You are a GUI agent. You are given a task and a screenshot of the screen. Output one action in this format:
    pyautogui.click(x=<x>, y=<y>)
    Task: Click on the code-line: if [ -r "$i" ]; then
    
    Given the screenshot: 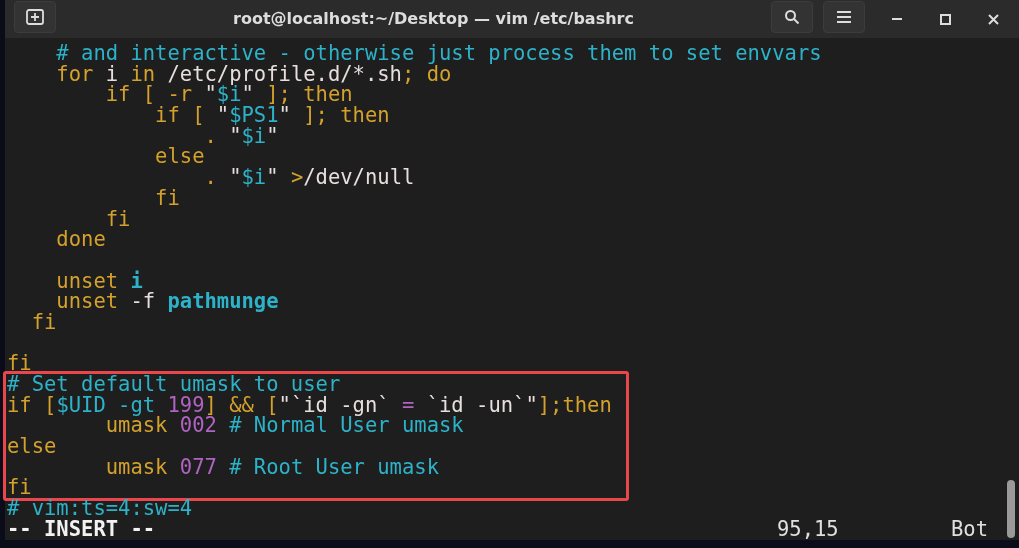 What is the action you would take?
    pyautogui.click(x=228, y=95)
    